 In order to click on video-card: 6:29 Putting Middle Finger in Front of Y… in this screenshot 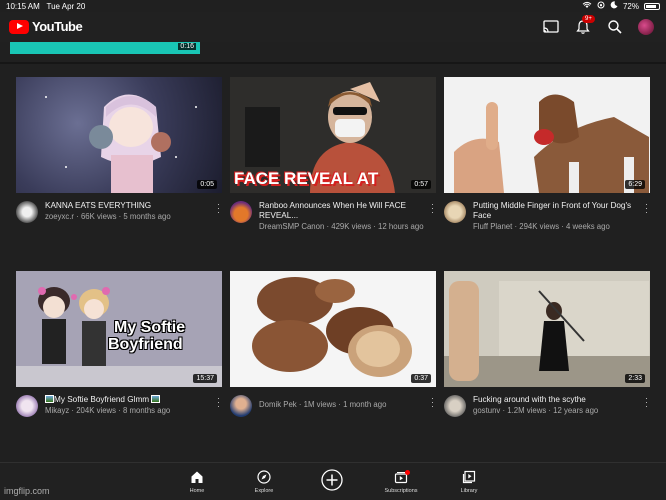, I will do `click(547, 164)`.